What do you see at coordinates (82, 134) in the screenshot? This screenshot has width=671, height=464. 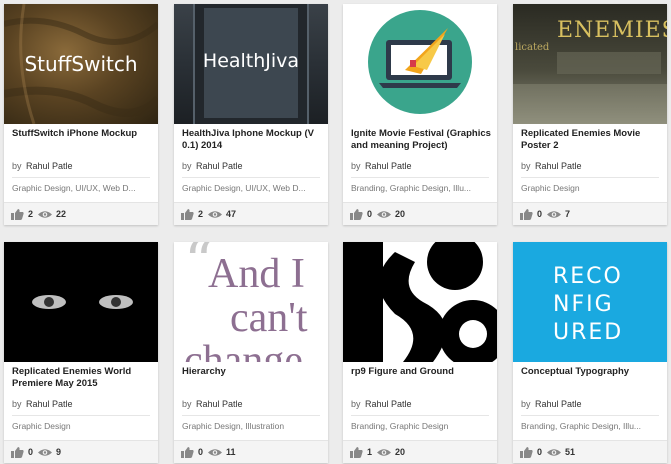 I see `project-title: StuffSwitch iPhone Mockup` at bounding box center [82, 134].